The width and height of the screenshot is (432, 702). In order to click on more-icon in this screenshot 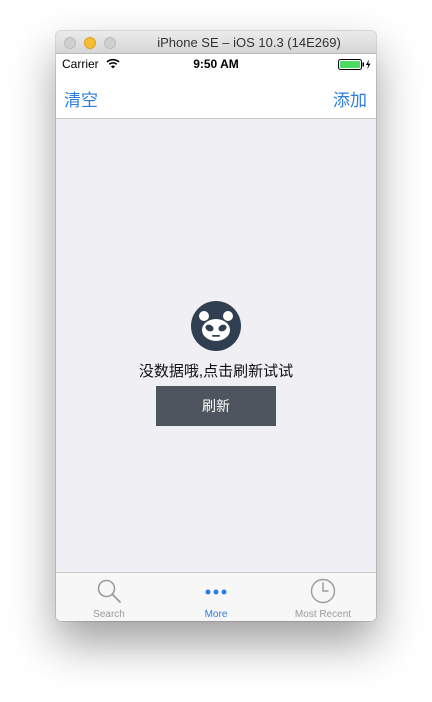, I will do `click(216, 592)`.